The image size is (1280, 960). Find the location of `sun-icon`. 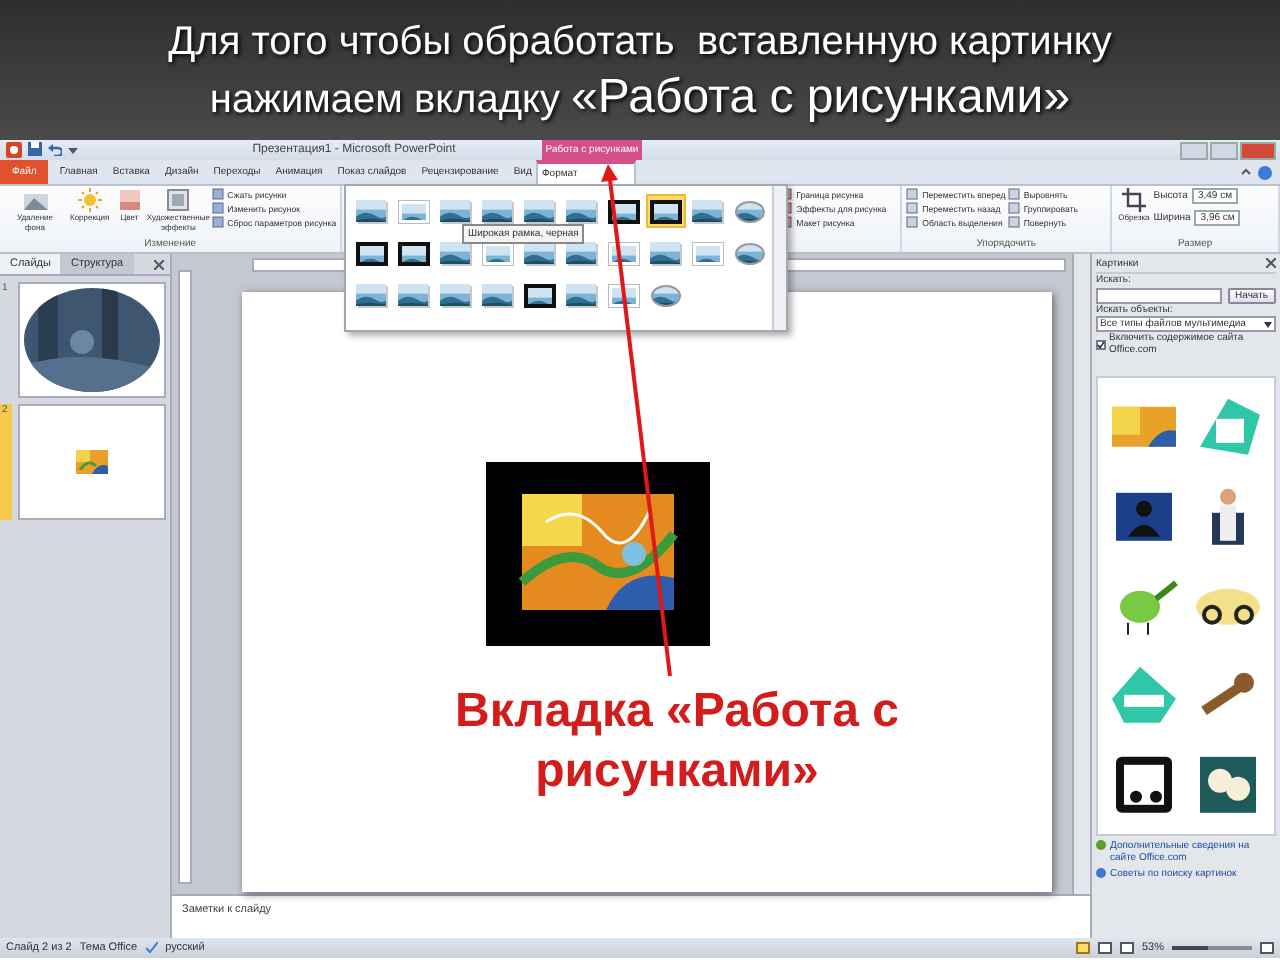

sun-icon is located at coordinates (89, 200).